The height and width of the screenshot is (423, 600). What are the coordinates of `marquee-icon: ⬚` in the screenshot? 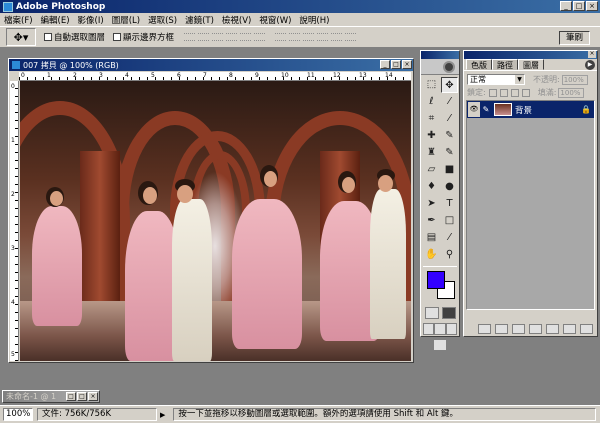 It's located at (431, 85).